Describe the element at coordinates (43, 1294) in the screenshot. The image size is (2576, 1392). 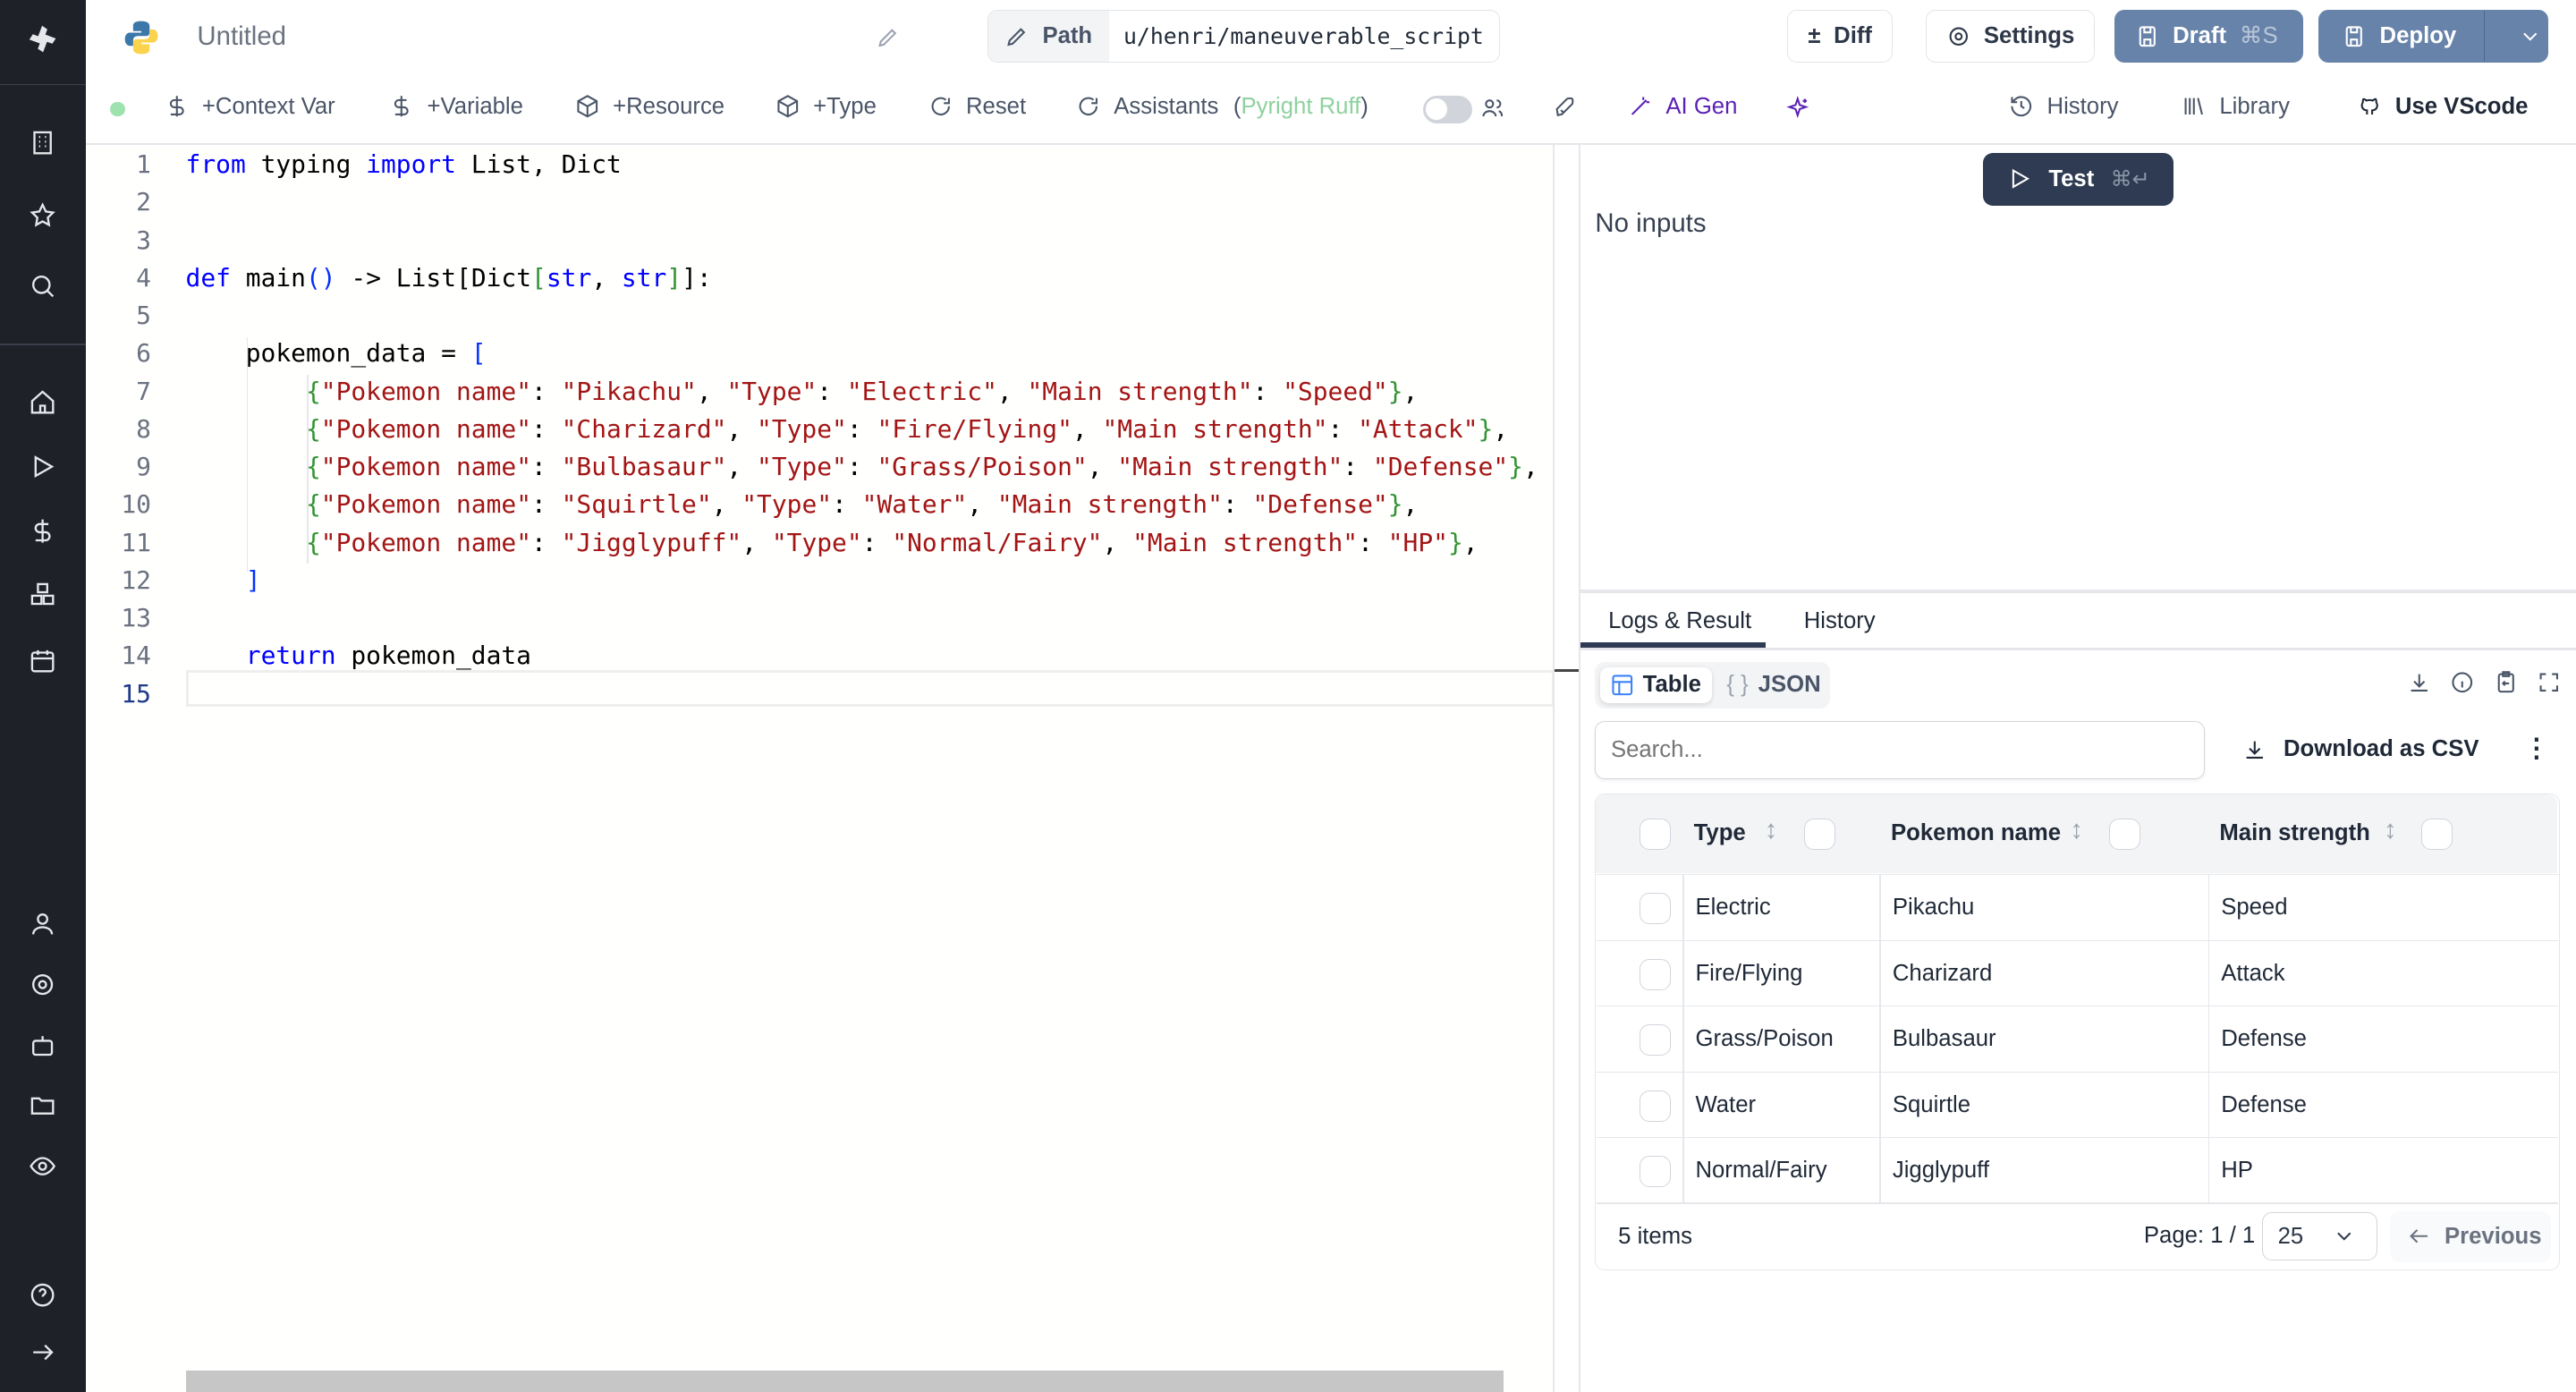
I see `help-icon` at that location.